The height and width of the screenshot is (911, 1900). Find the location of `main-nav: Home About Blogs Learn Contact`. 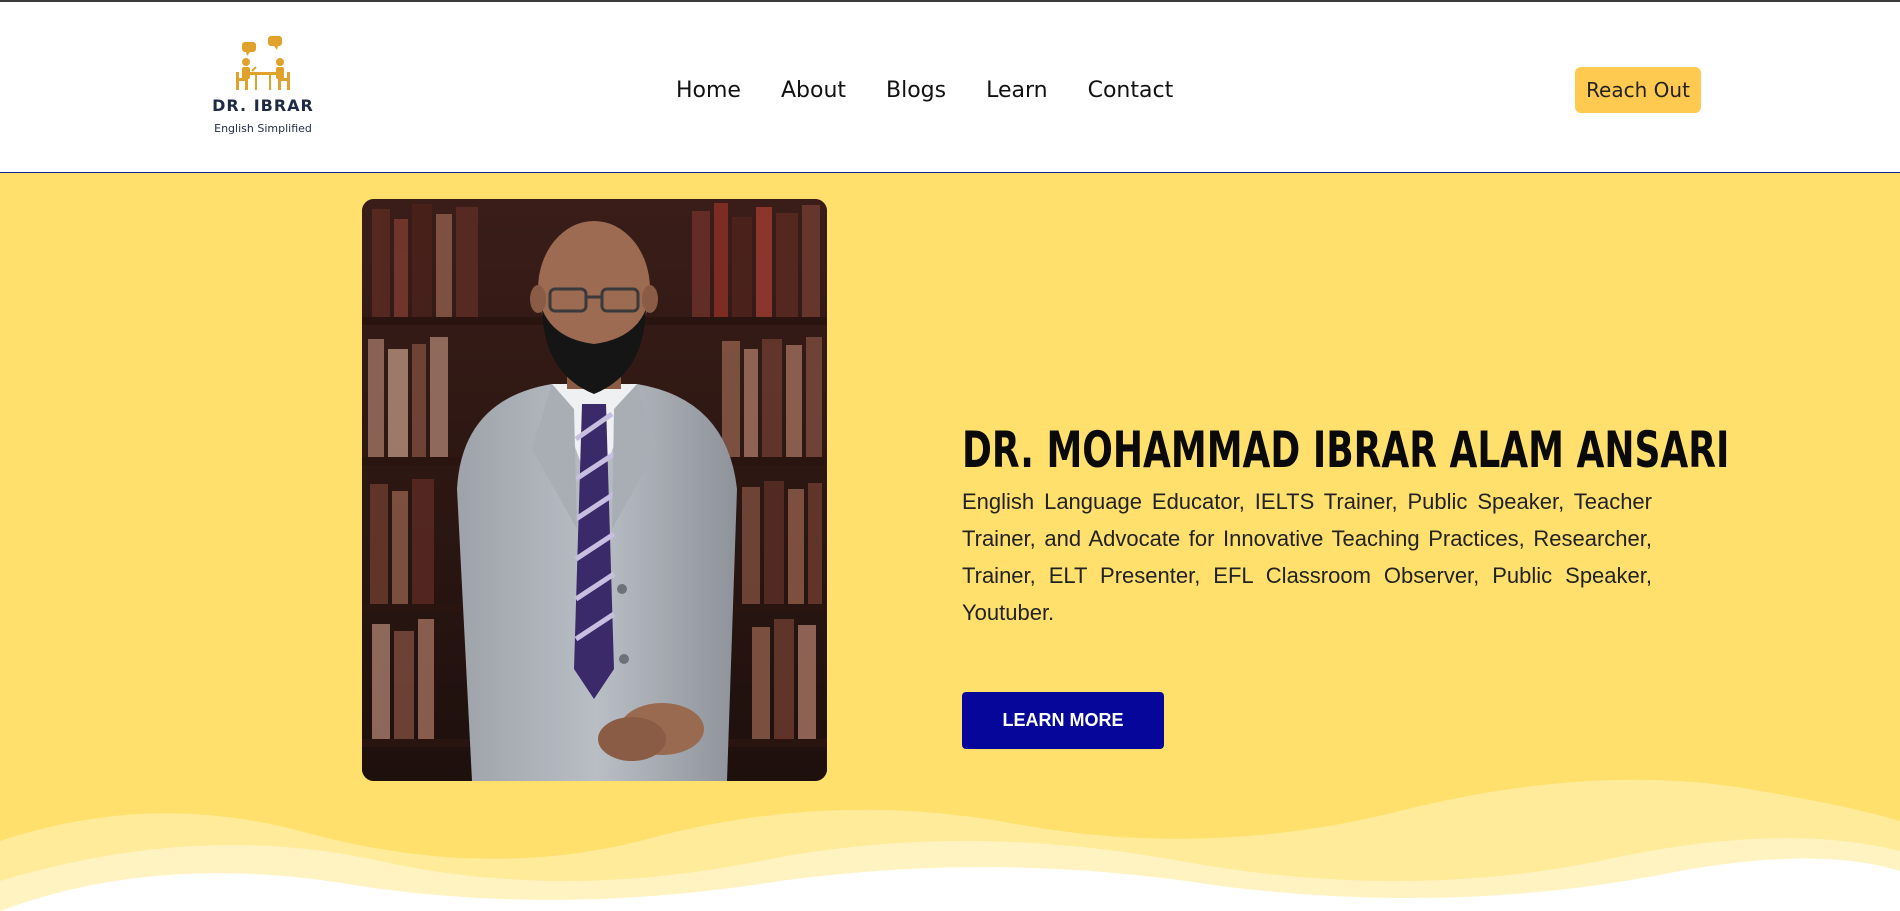

main-nav: Home About Blogs Learn Contact is located at coordinates (924, 90).